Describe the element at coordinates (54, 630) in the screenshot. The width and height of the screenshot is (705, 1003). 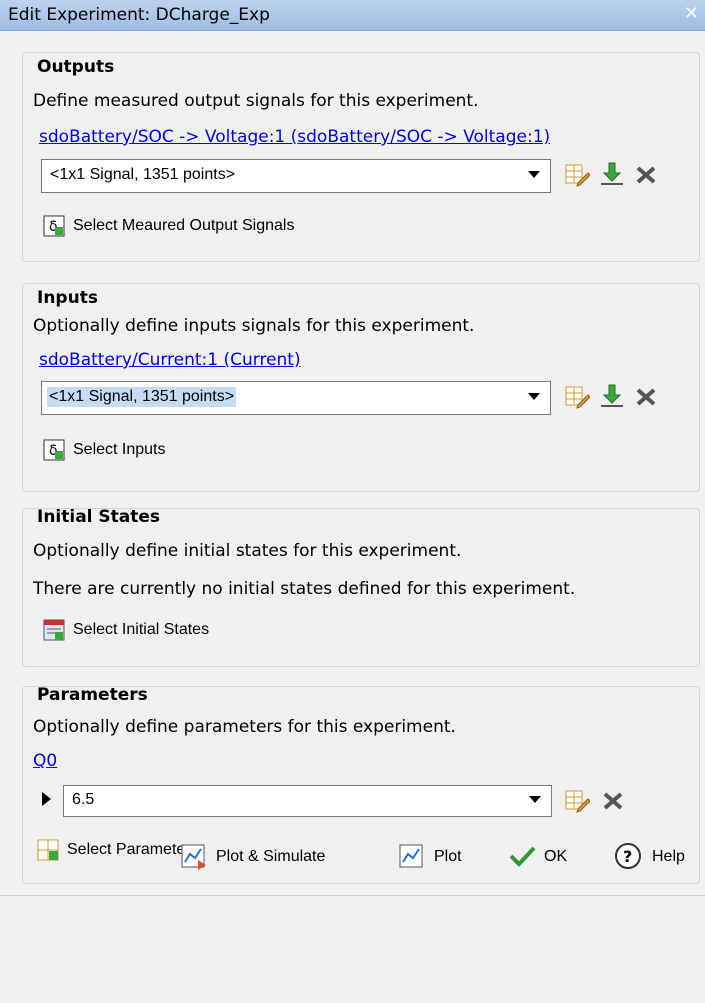
I see `initial-states-icon` at that location.